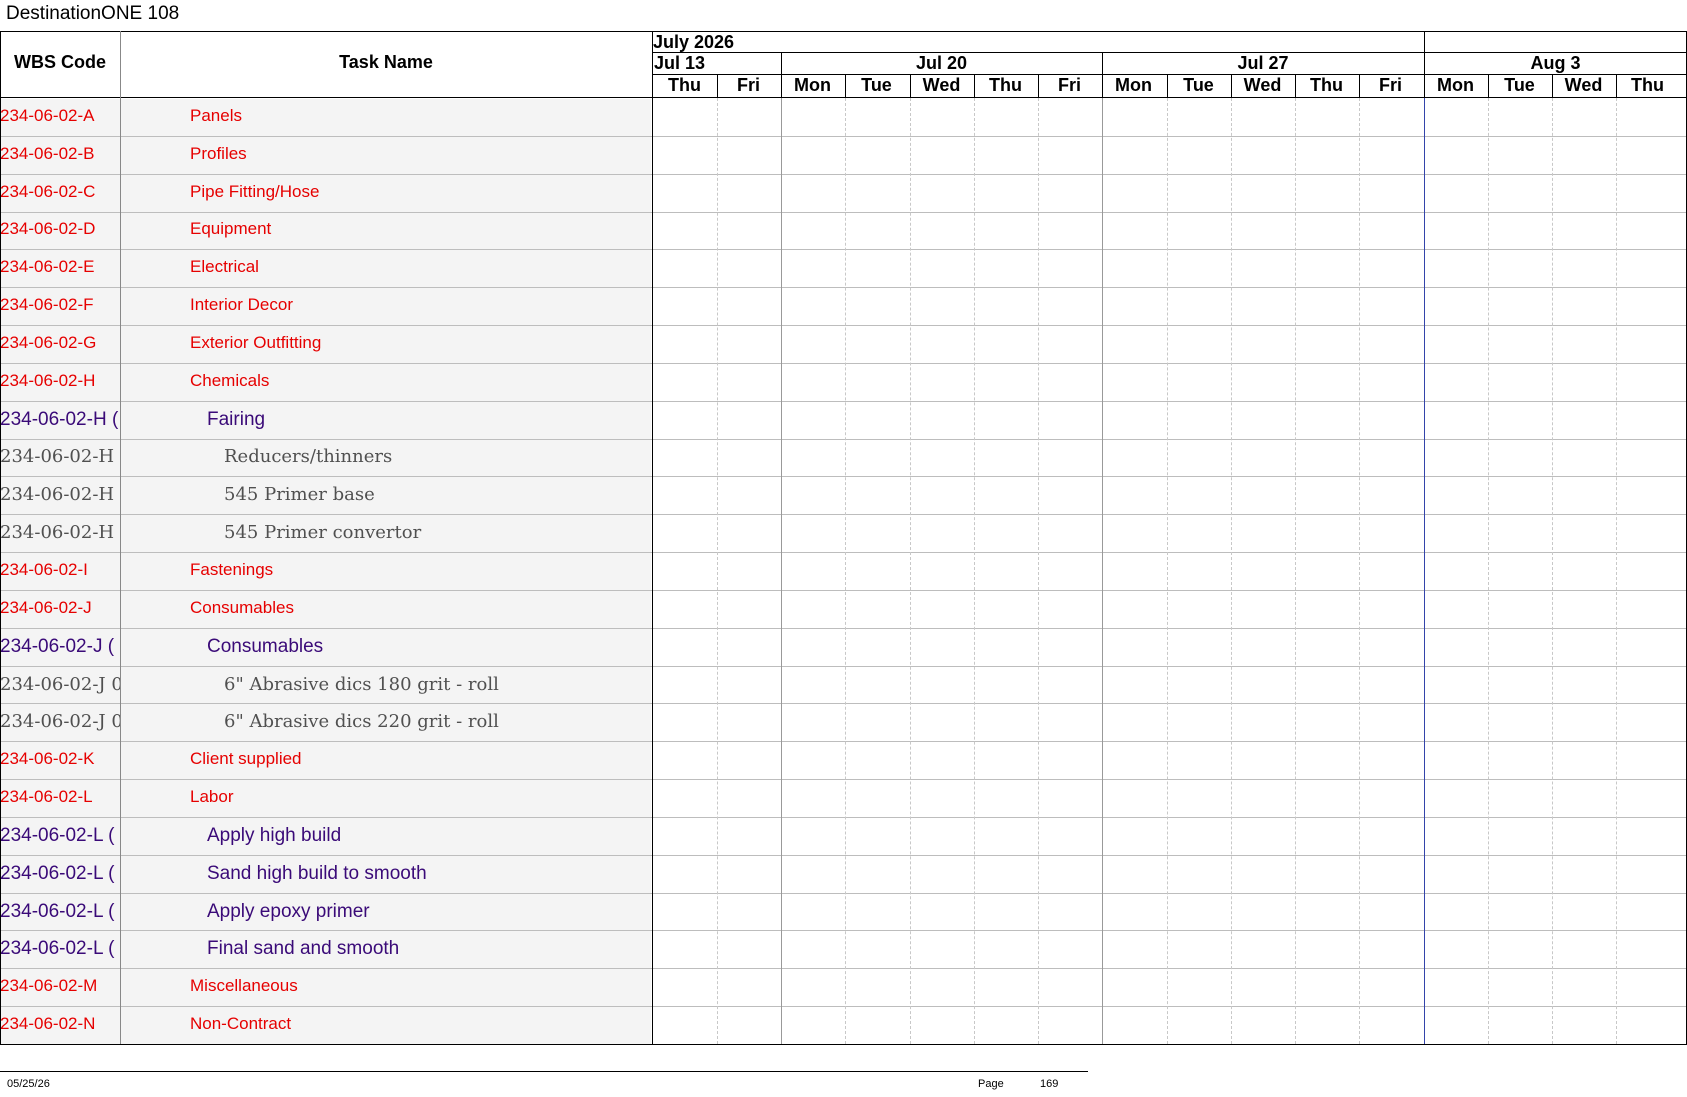 The image size is (1687, 1097). What do you see at coordinates (241, 305) in the screenshot?
I see `task-name-cell: Interior Decor` at bounding box center [241, 305].